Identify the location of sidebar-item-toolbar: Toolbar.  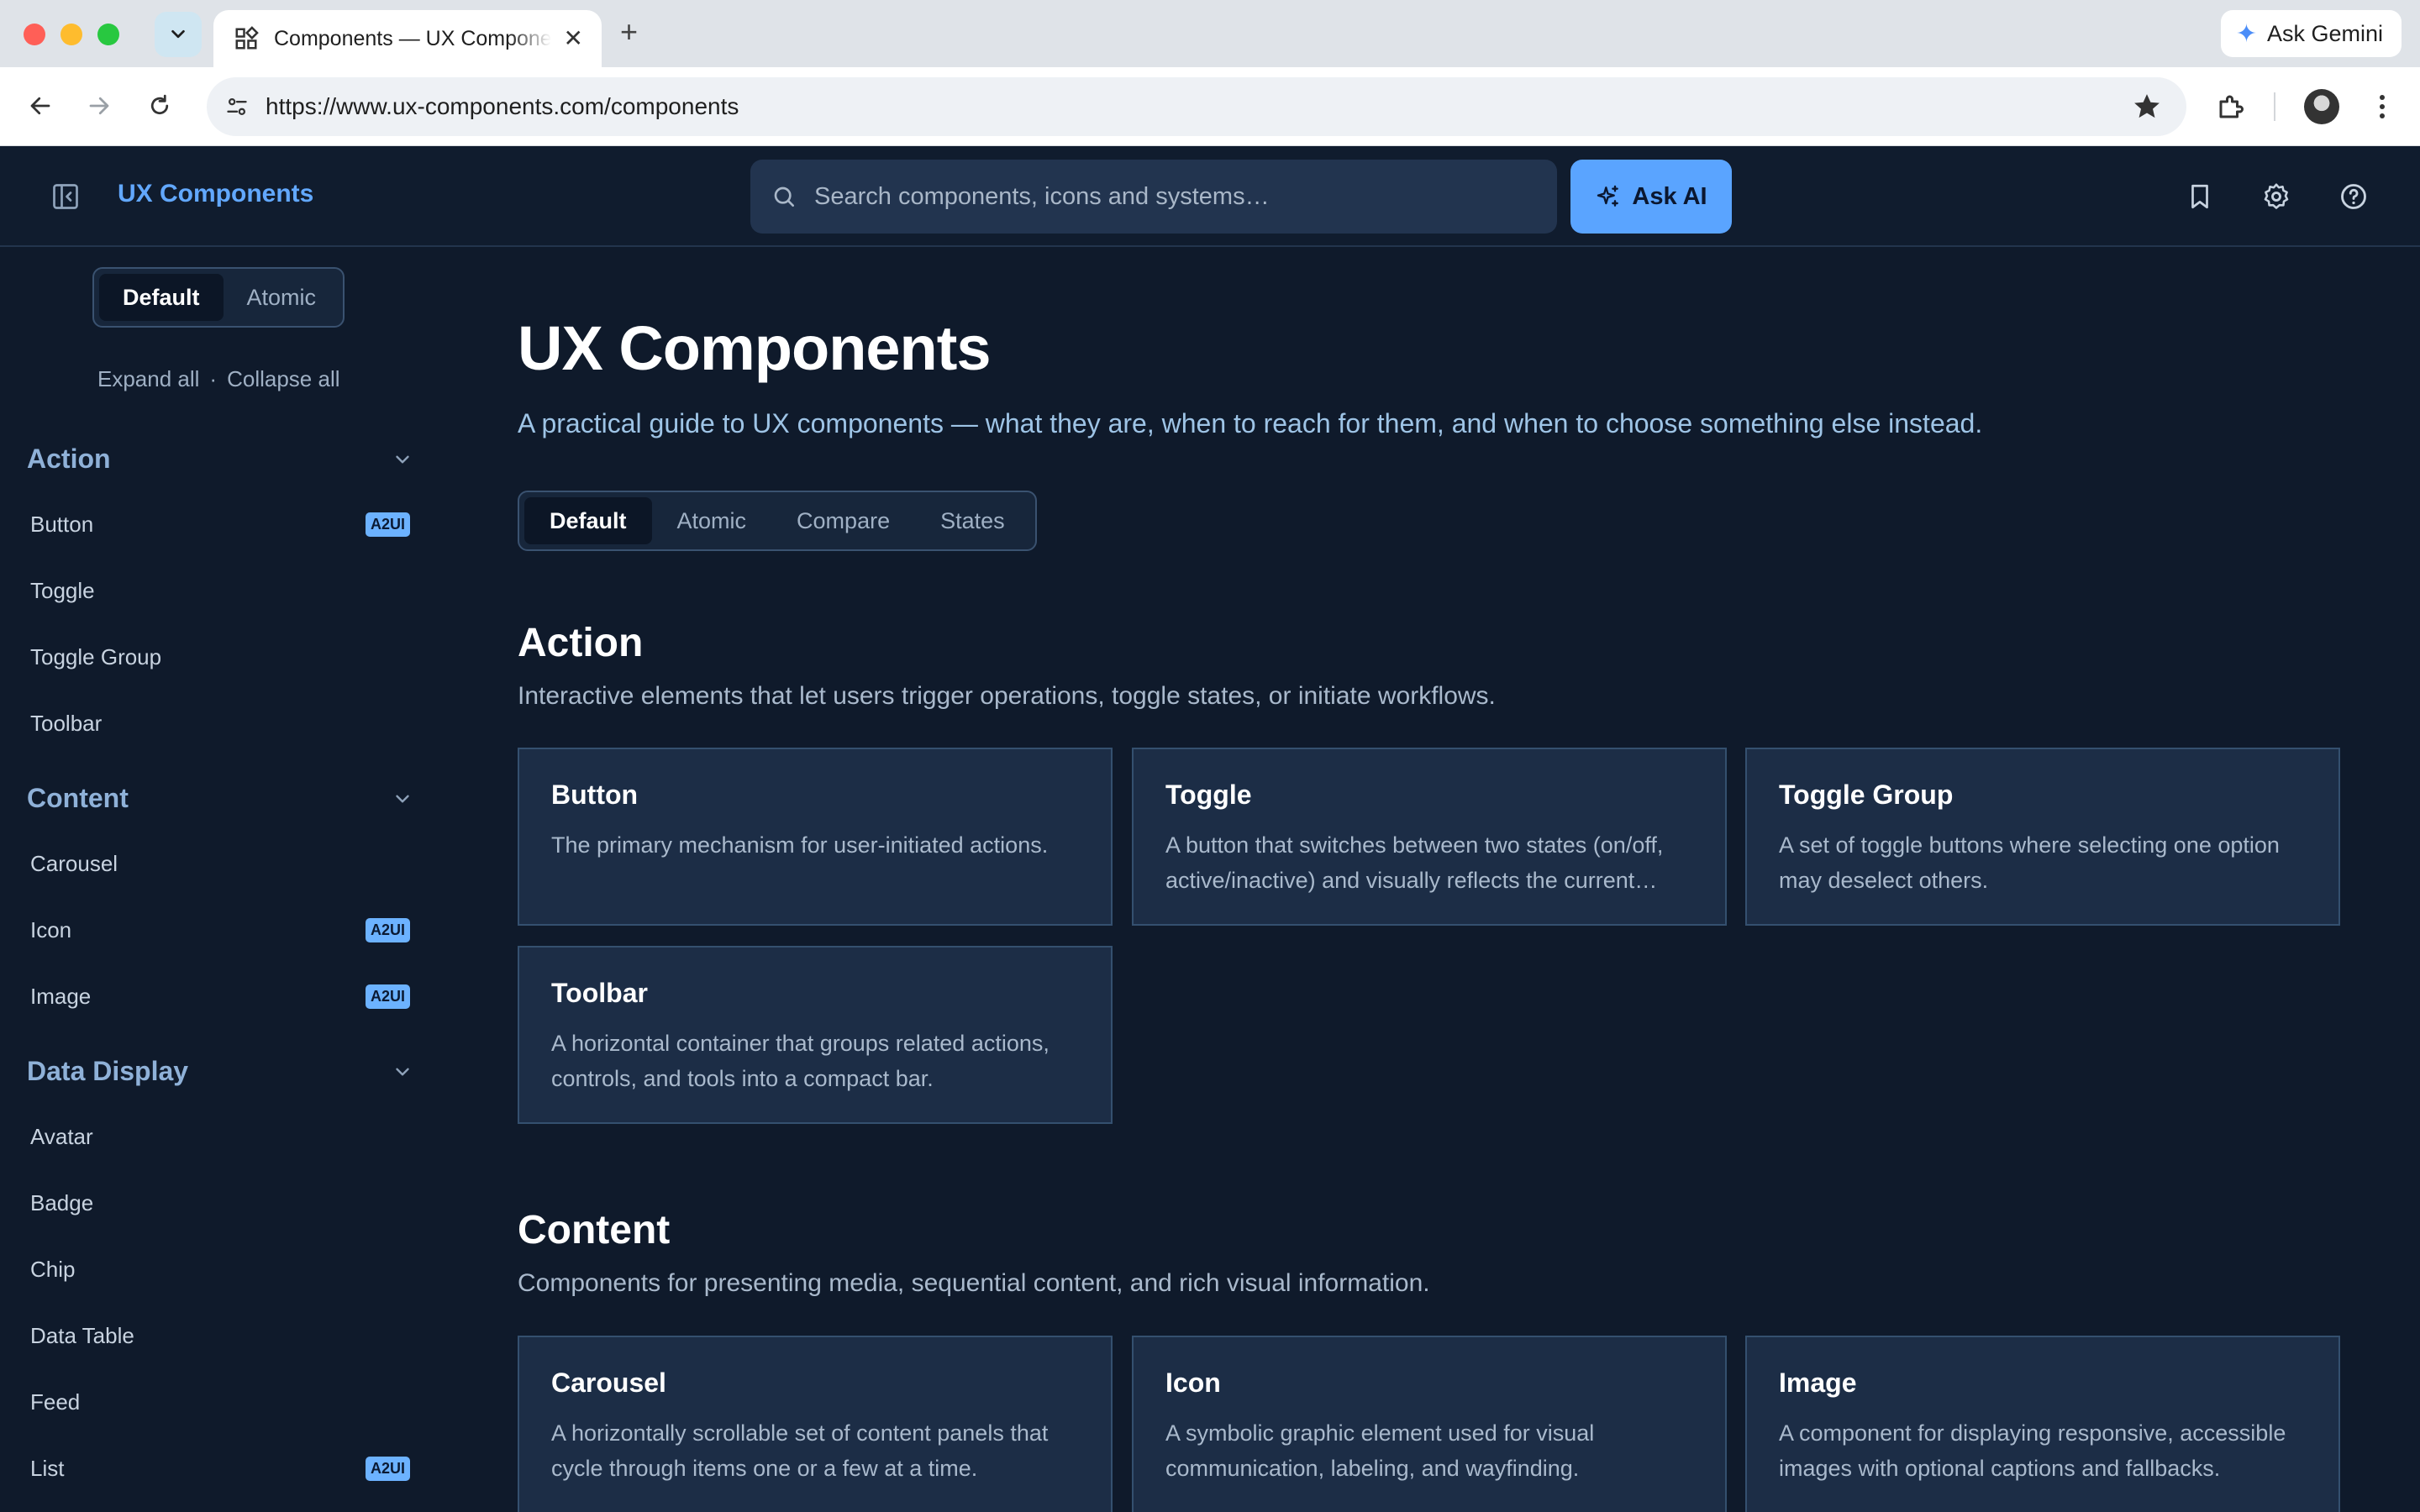
(220, 723).